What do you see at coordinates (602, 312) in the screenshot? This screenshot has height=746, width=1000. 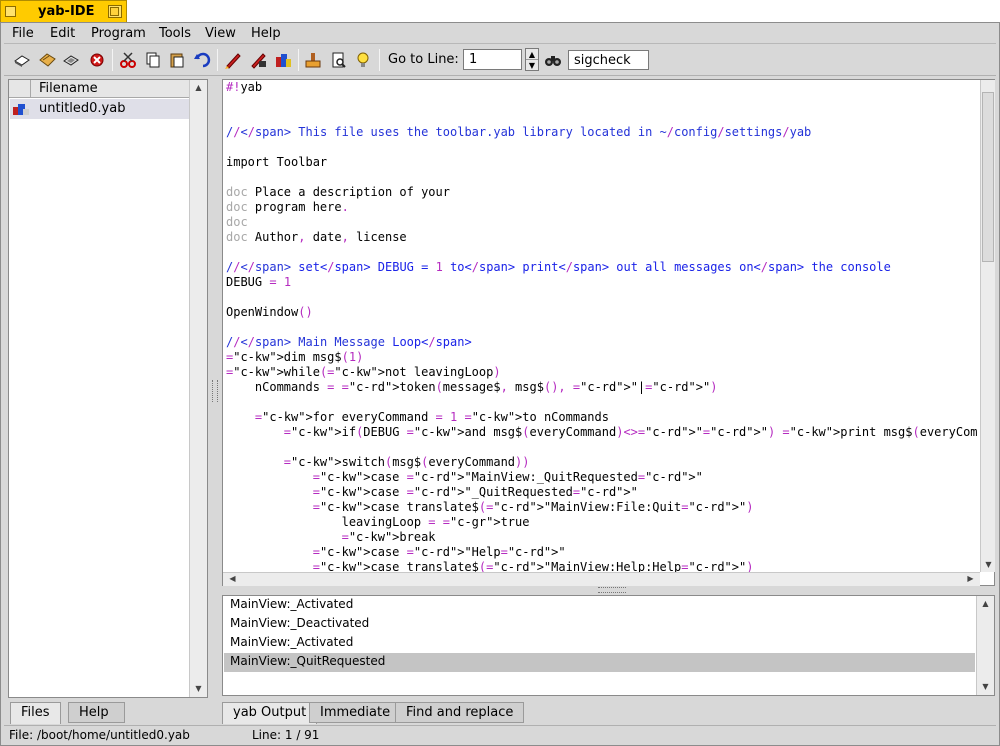 I see `code-line: OpenWindow()` at bounding box center [602, 312].